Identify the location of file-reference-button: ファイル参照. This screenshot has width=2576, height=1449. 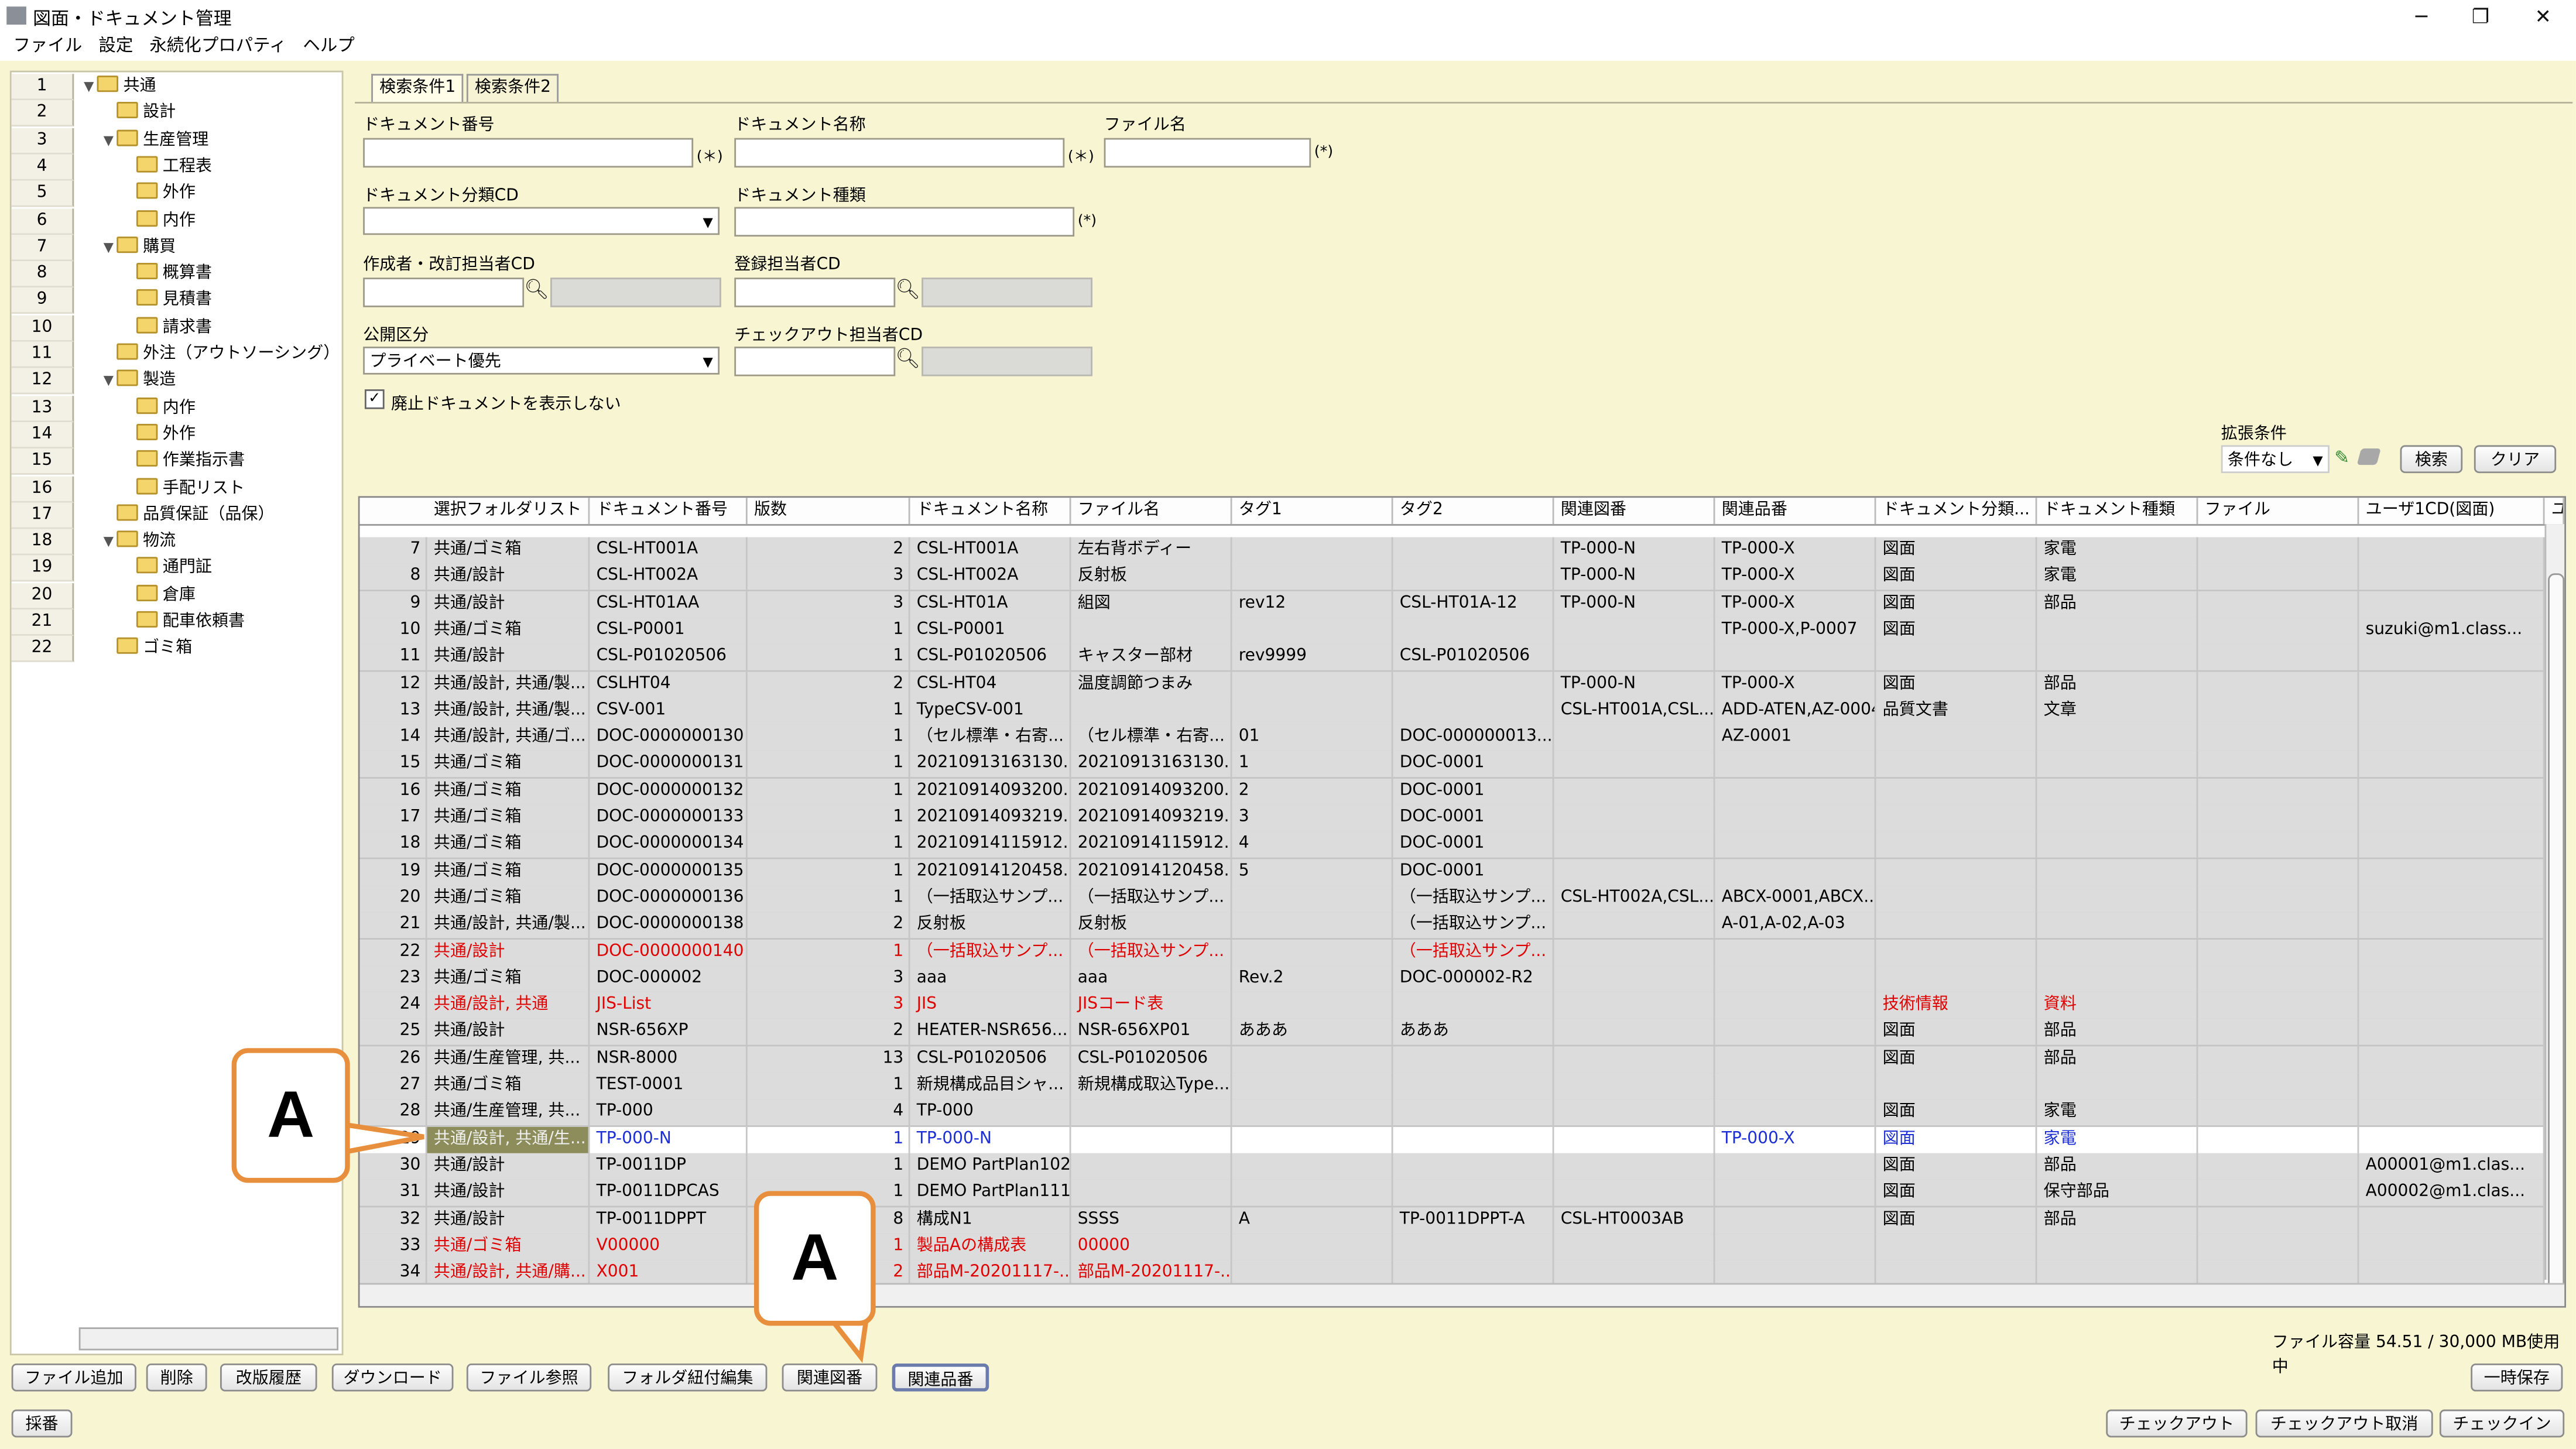
(529, 1377).